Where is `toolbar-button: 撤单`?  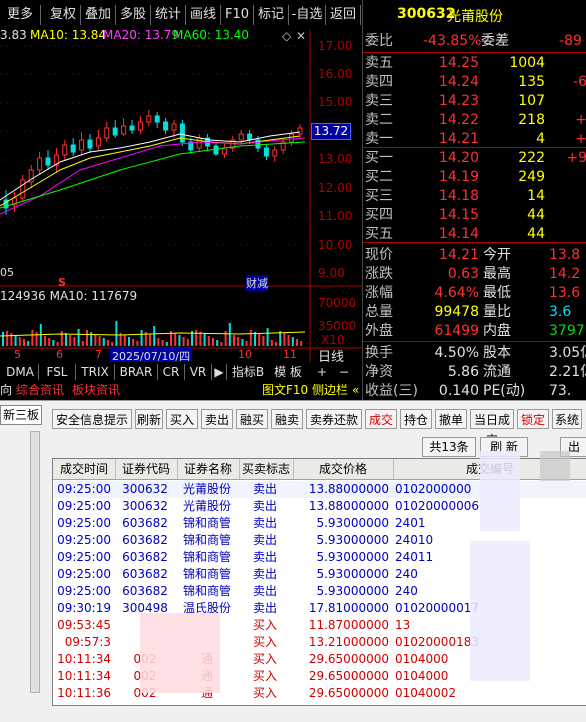 toolbar-button: 撤单 is located at coordinates (451, 419).